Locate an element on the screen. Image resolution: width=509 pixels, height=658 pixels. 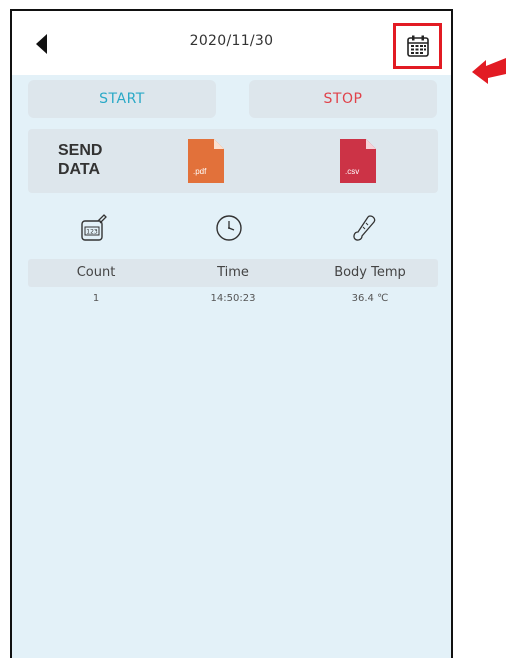
table-row: 1 14:50:23 36.4 ℃ is located at coordinates (233, 299).